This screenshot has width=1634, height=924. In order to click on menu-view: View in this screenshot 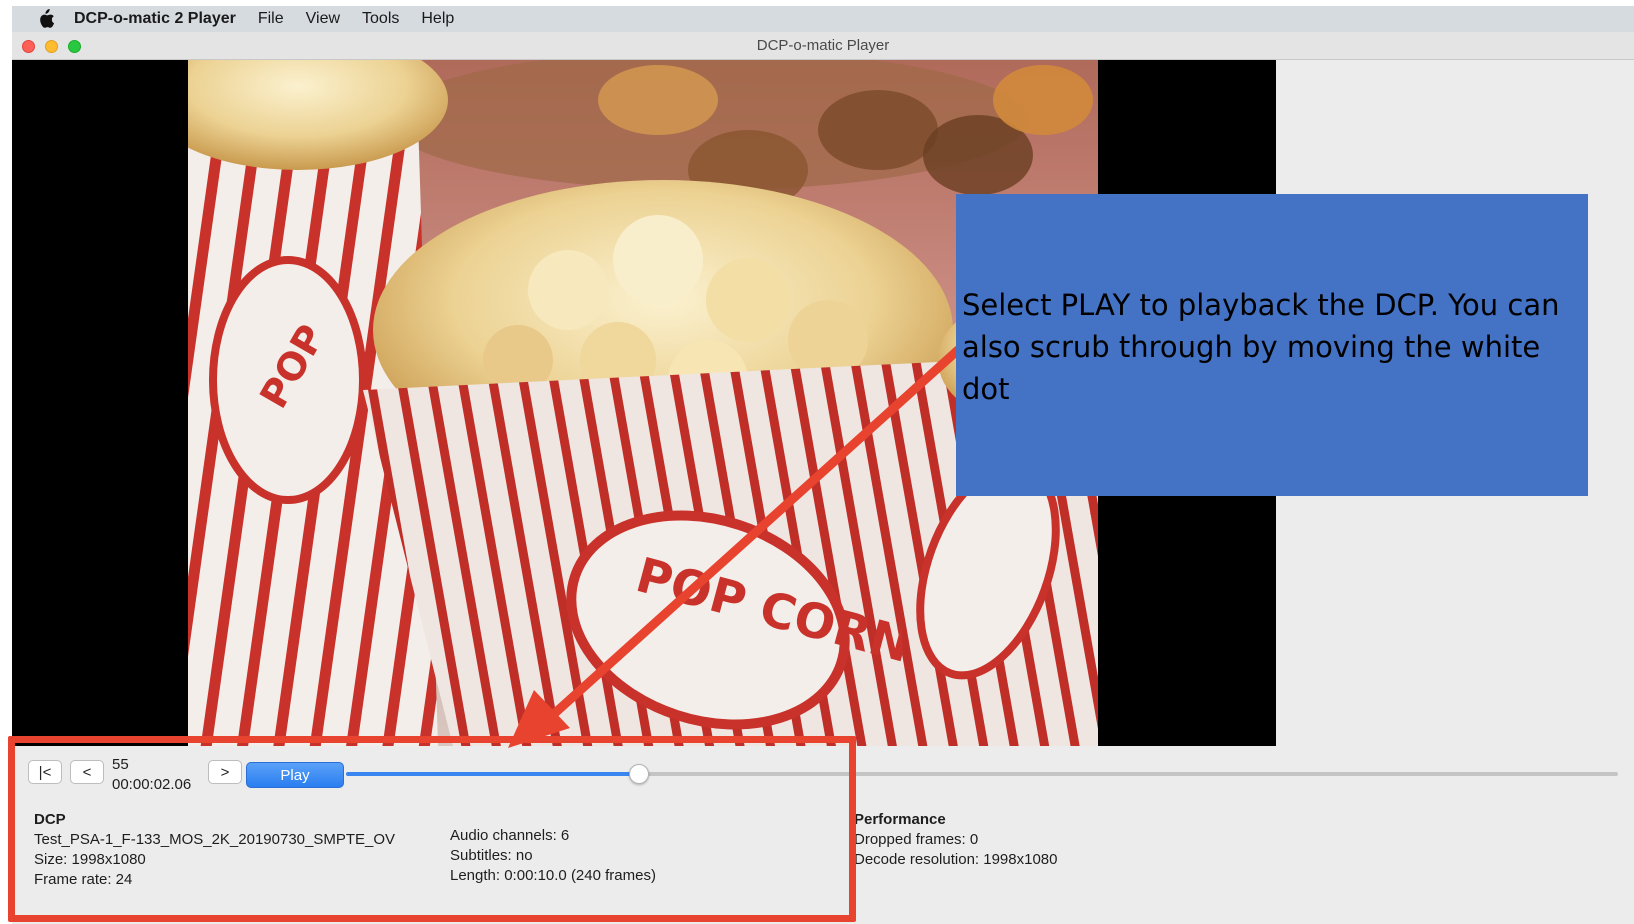, I will do `click(323, 19)`.